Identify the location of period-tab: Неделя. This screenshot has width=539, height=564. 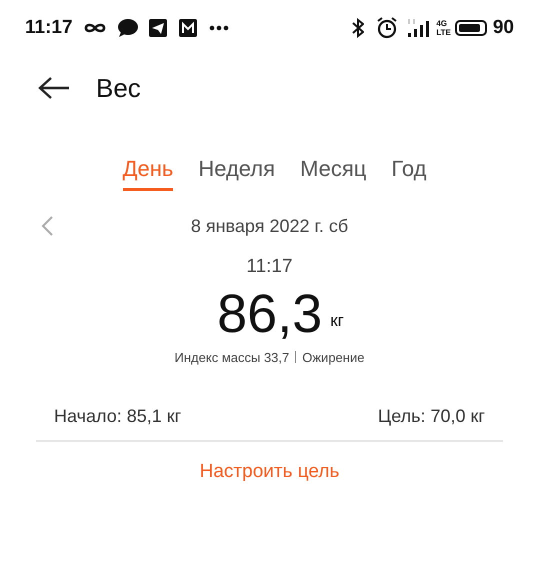
(237, 171).